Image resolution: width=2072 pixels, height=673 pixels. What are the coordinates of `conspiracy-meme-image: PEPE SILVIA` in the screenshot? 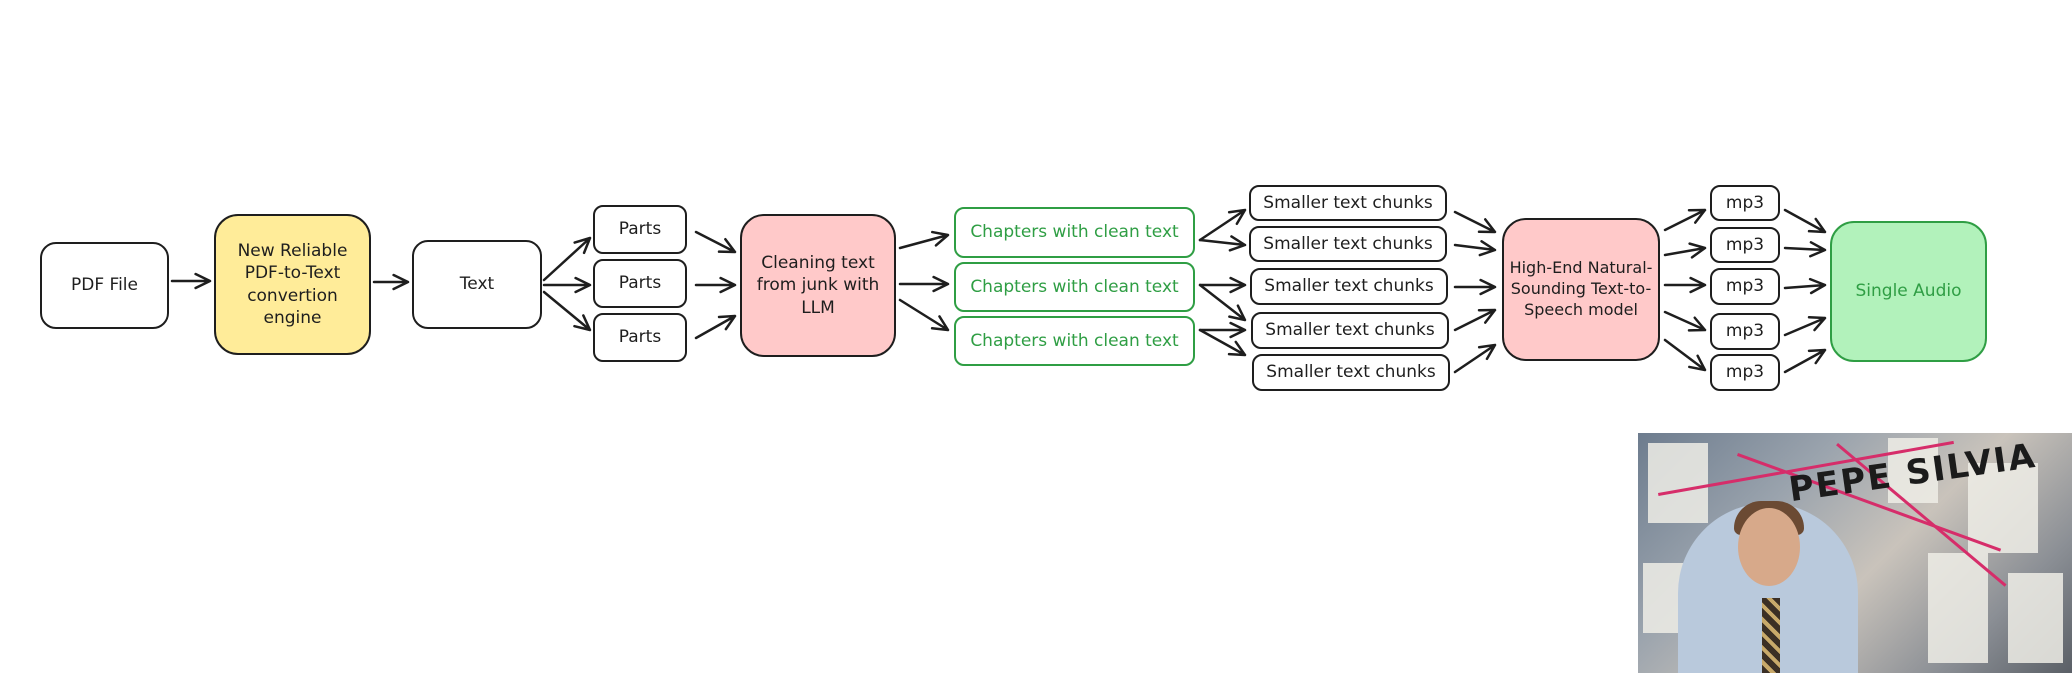 It's located at (1855, 553).